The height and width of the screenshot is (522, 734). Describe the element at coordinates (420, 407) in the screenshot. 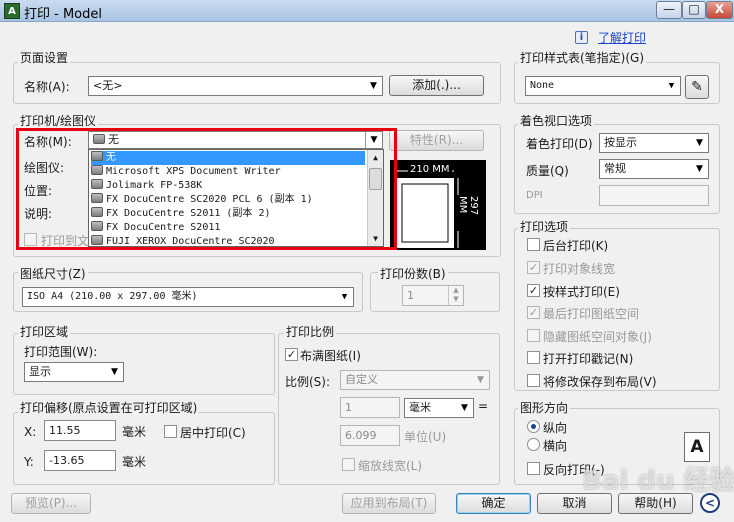

I see `scale-unit-value: 毫米` at that location.